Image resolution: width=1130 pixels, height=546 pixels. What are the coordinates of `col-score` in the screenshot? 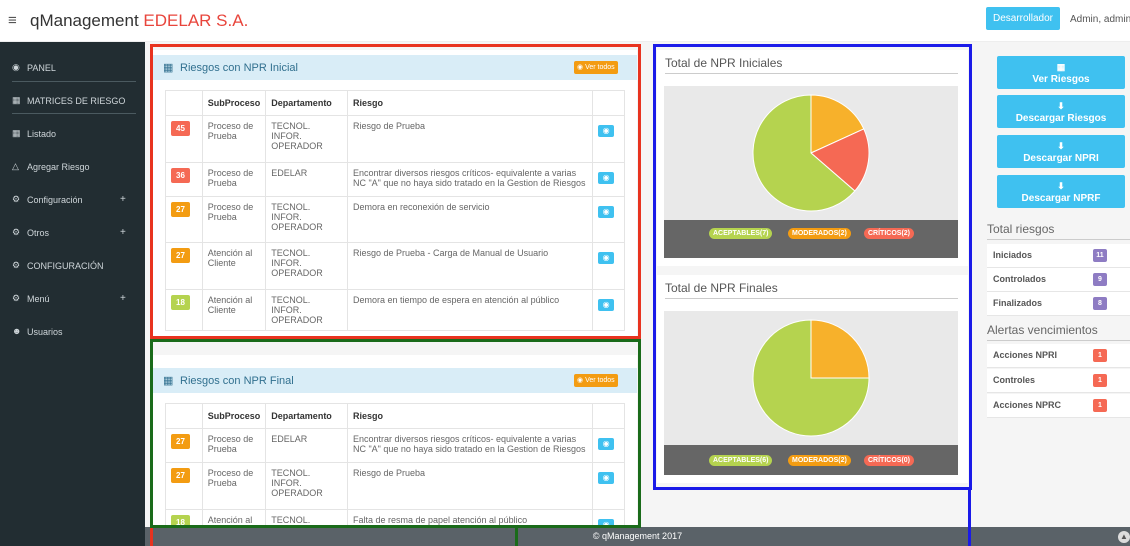 It's located at (184, 103).